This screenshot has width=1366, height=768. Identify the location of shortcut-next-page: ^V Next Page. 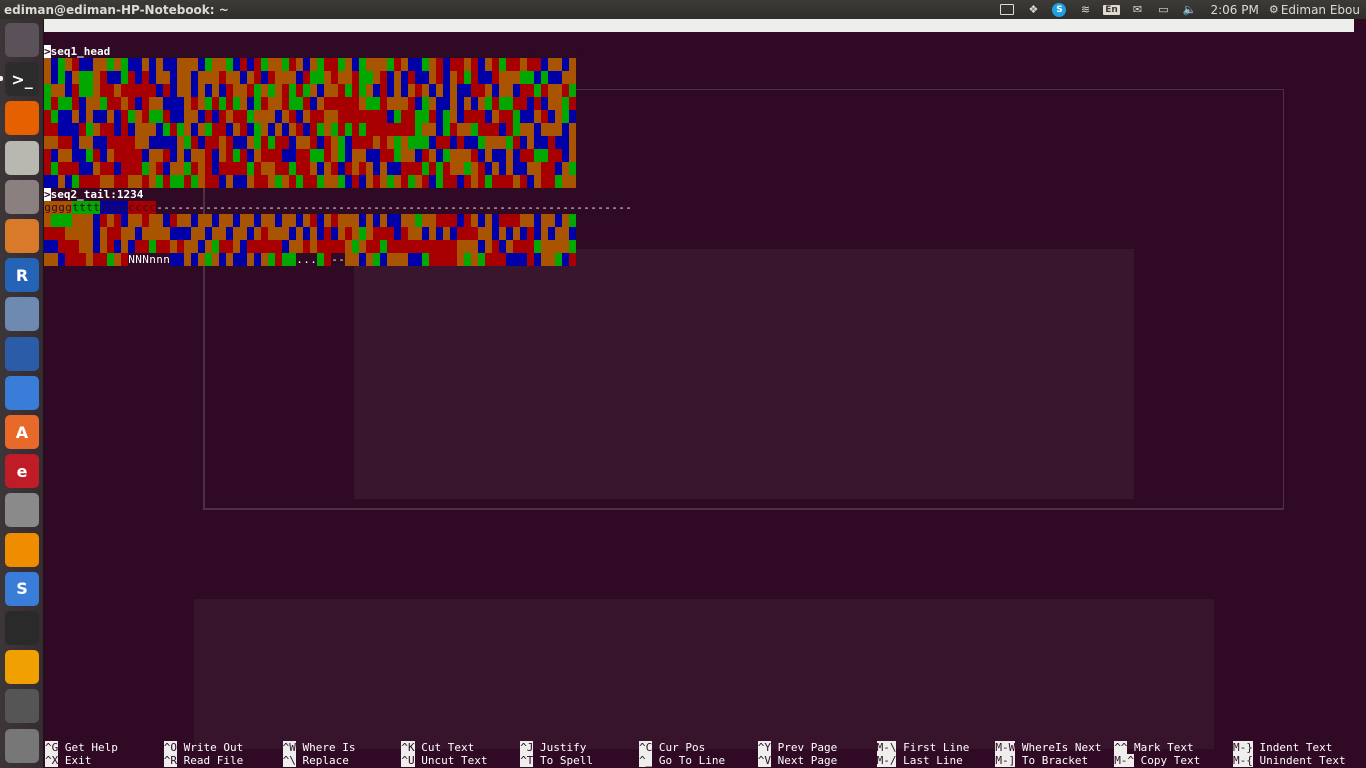
(797, 760).